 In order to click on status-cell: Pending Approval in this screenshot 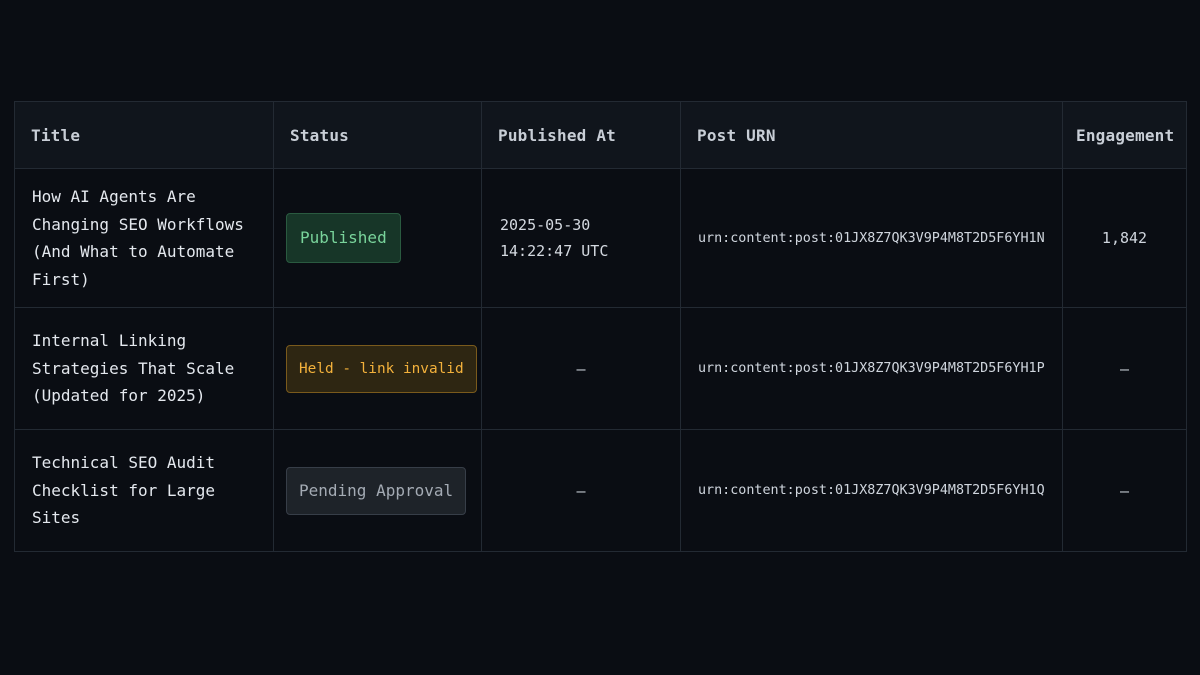, I will do `click(377, 490)`.